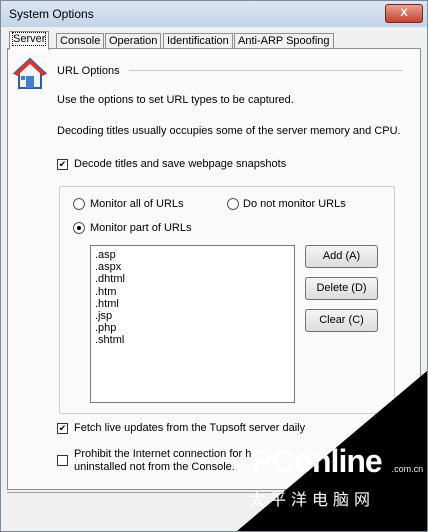 The height and width of the screenshot is (532, 428). I want to click on watermark-brand: PConline, so click(317, 461).